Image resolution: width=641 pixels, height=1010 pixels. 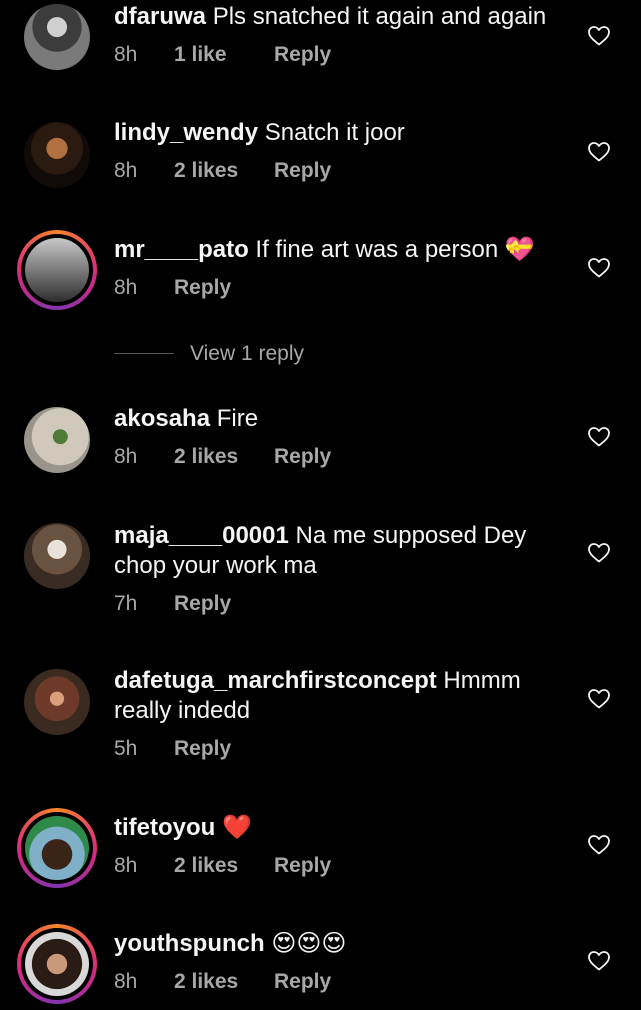 I want to click on comment-likes: 1 like, so click(x=224, y=55).